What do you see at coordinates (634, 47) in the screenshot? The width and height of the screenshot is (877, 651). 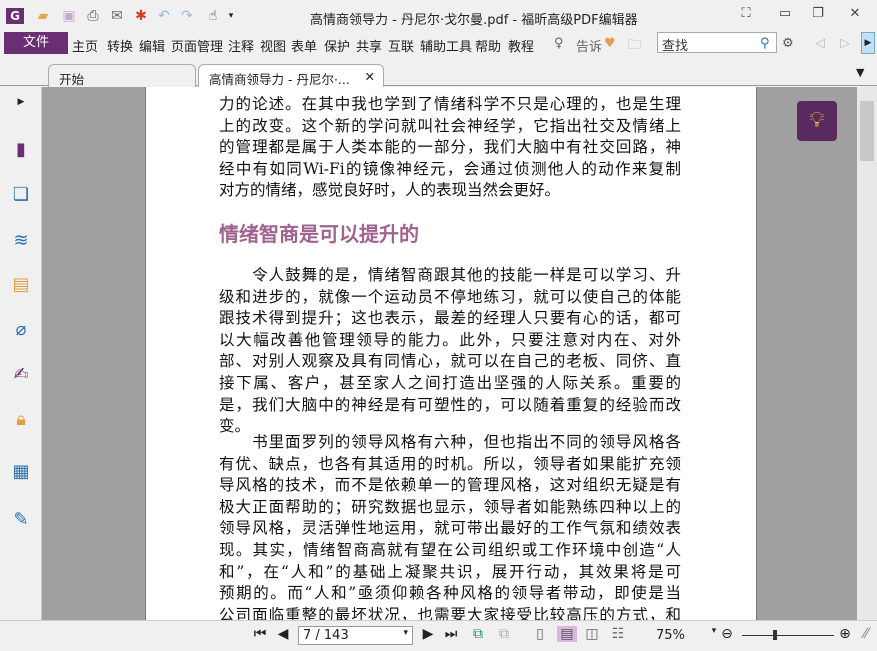 I see `search-folder-icon: 🗀` at bounding box center [634, 47].